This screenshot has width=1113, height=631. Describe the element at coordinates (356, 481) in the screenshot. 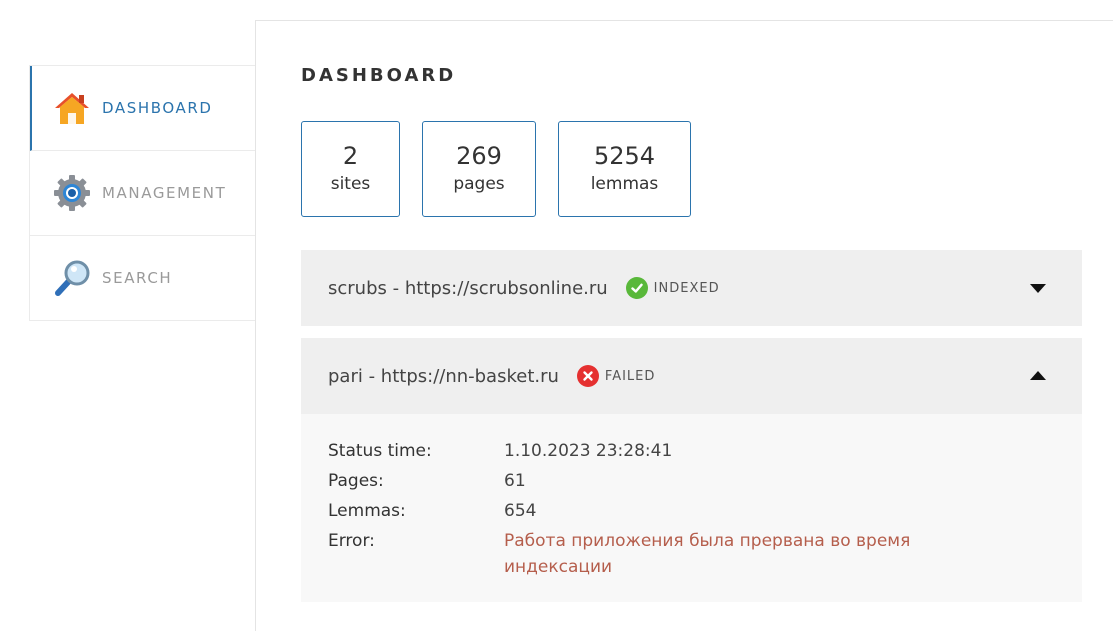

I see `detail-label: Pages:` at that location.